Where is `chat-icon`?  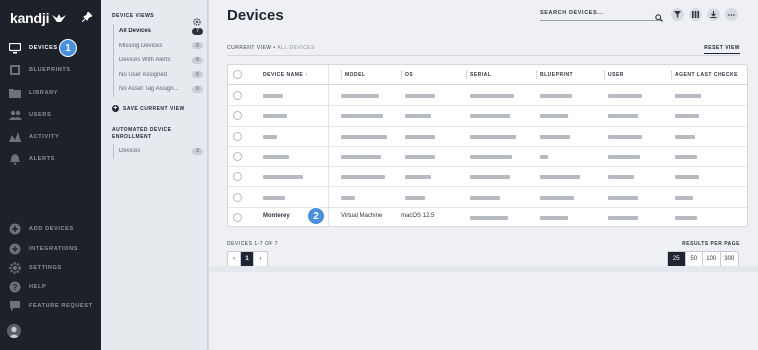
chat-icon is located at coordinates (15, 306).